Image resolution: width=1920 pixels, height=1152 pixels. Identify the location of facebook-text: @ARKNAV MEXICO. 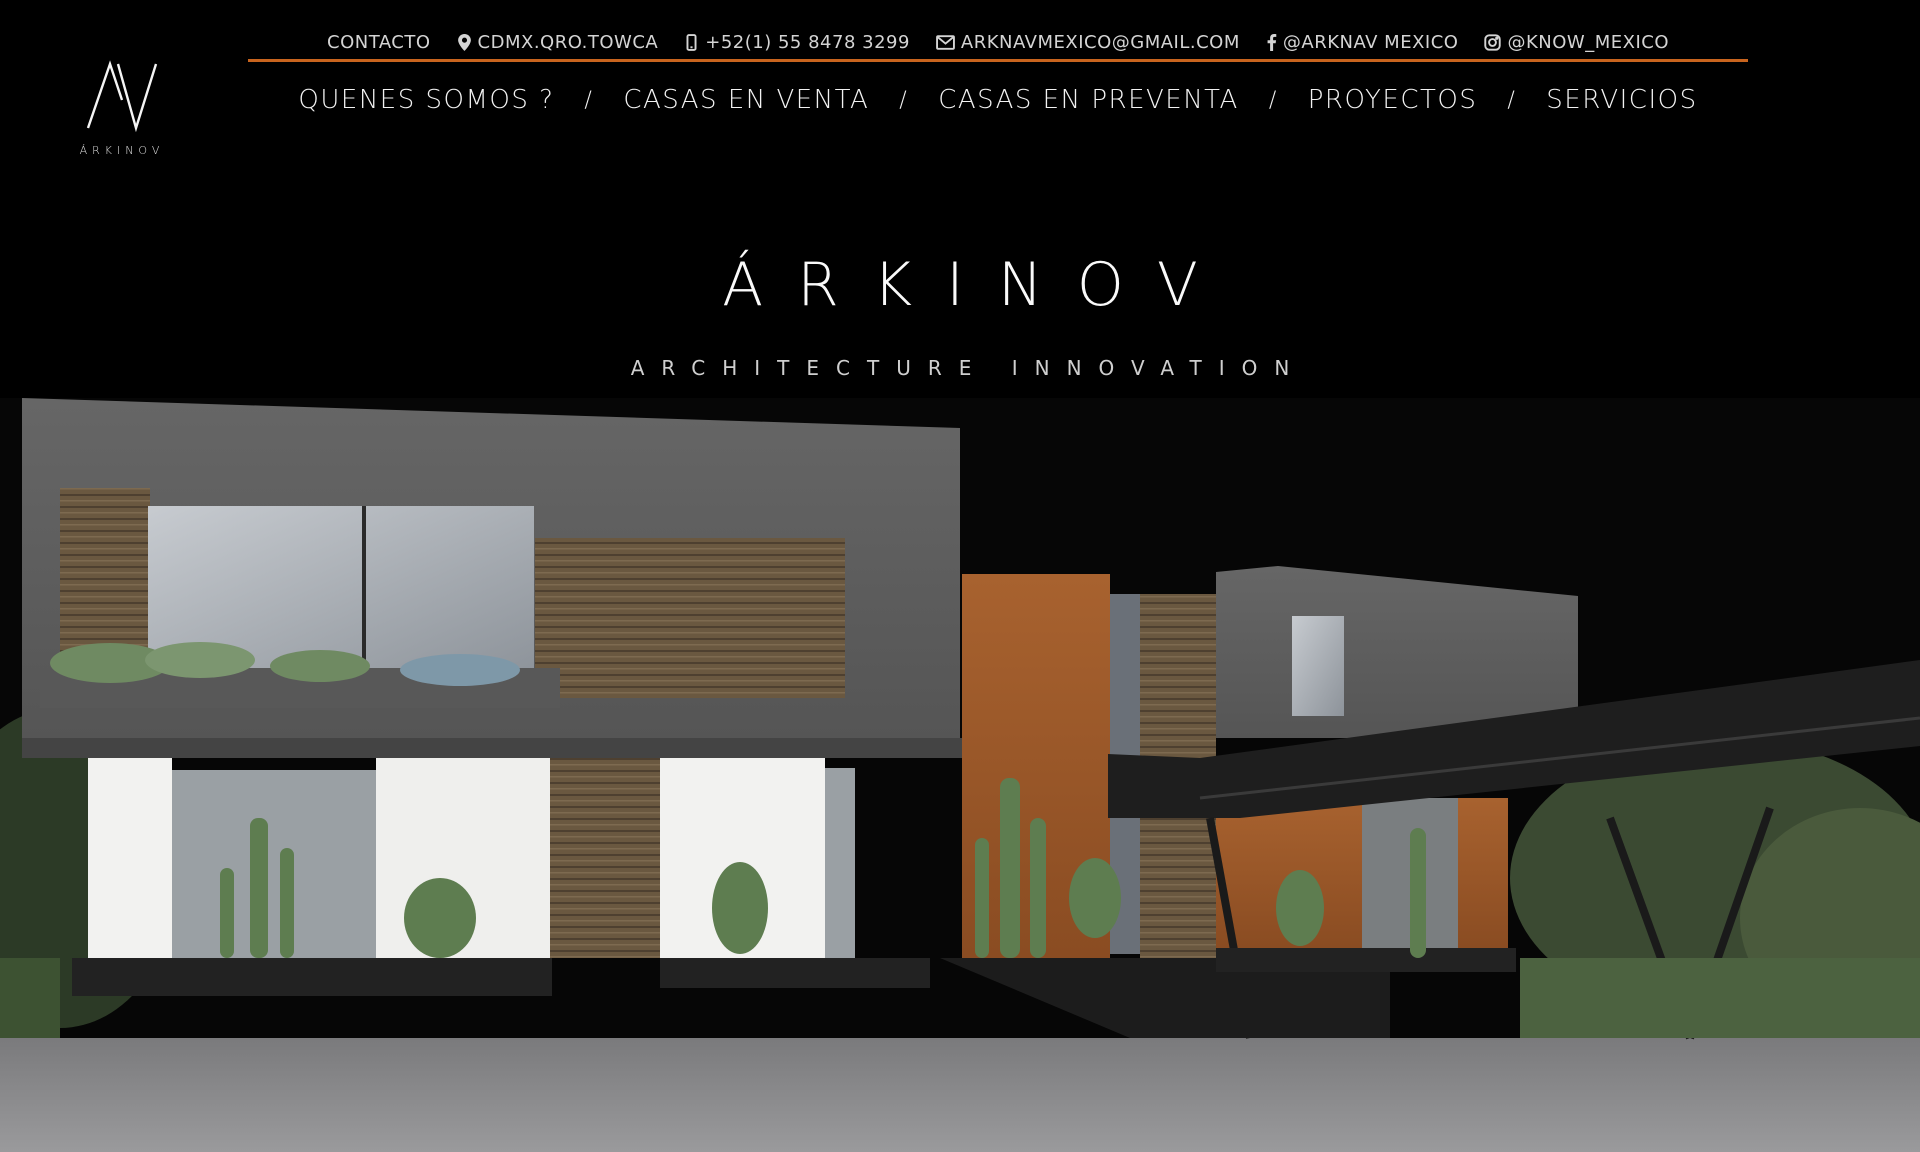
(1370, 42).